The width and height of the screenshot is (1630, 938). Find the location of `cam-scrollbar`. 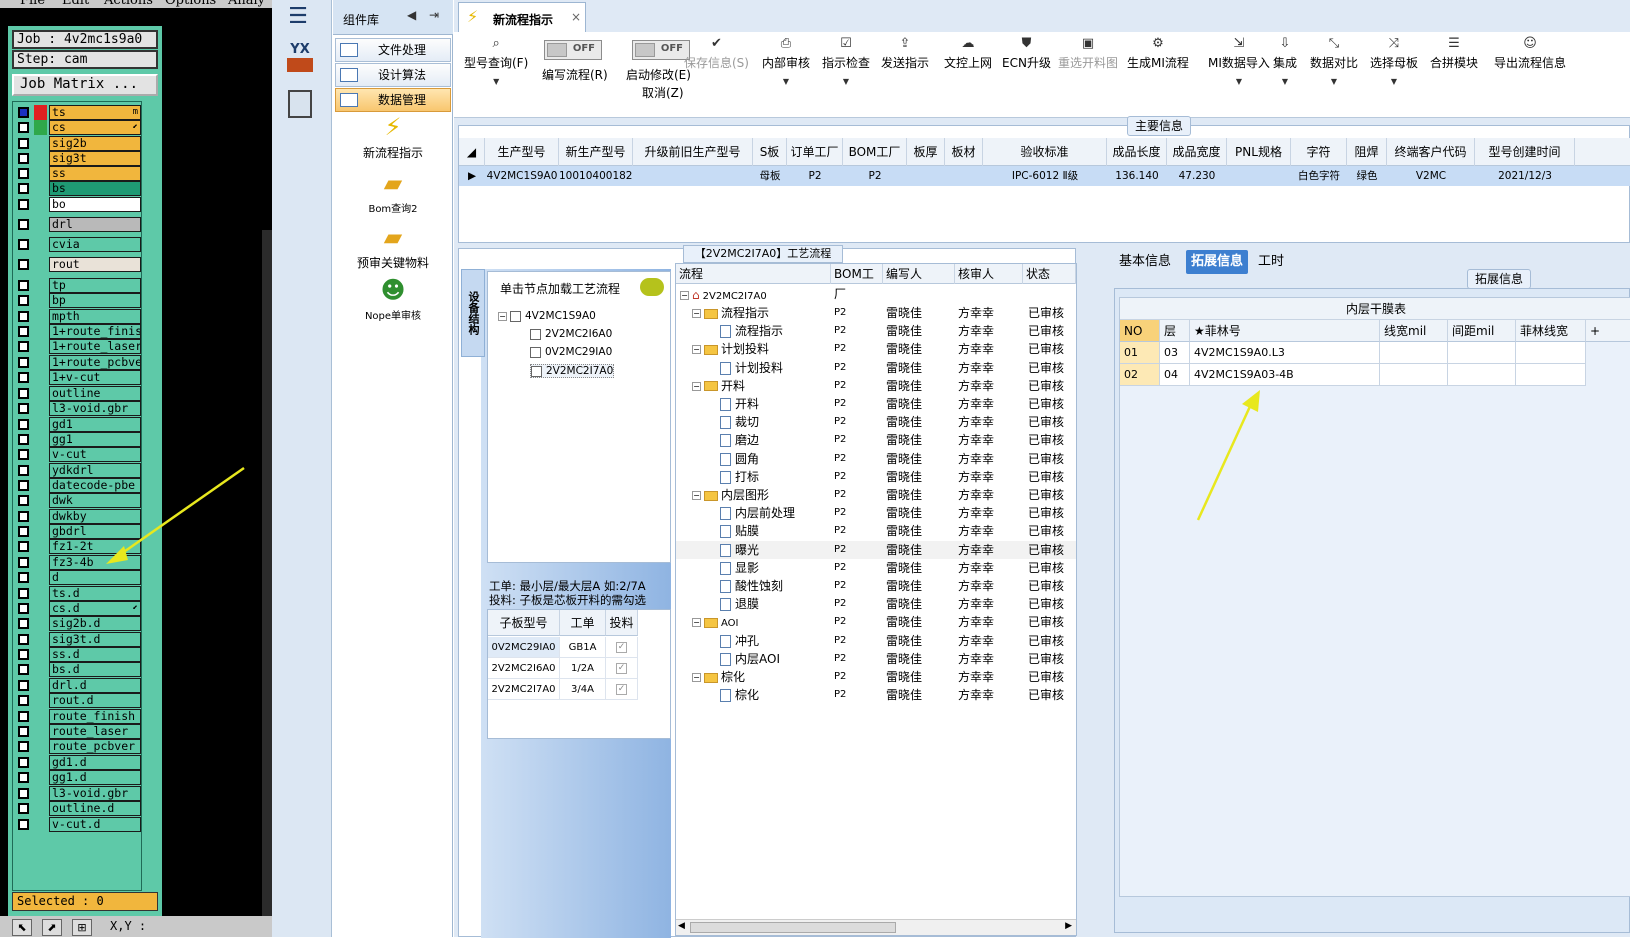

cam-scrollbar is located at coordinates (267, 583).